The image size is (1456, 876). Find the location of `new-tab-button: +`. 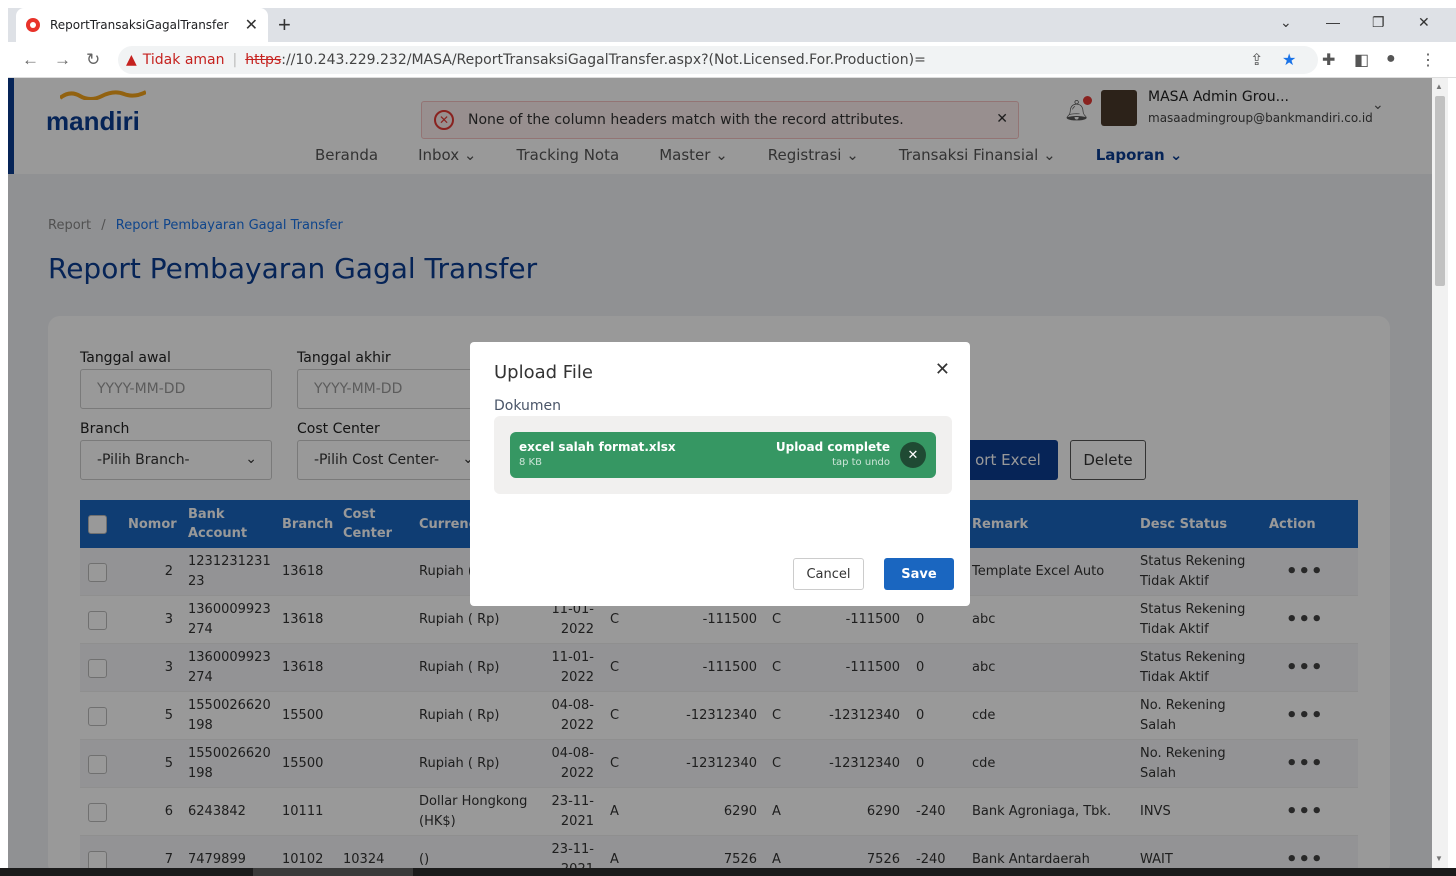

new-tab-button: + is located at coordinates (284, 25).